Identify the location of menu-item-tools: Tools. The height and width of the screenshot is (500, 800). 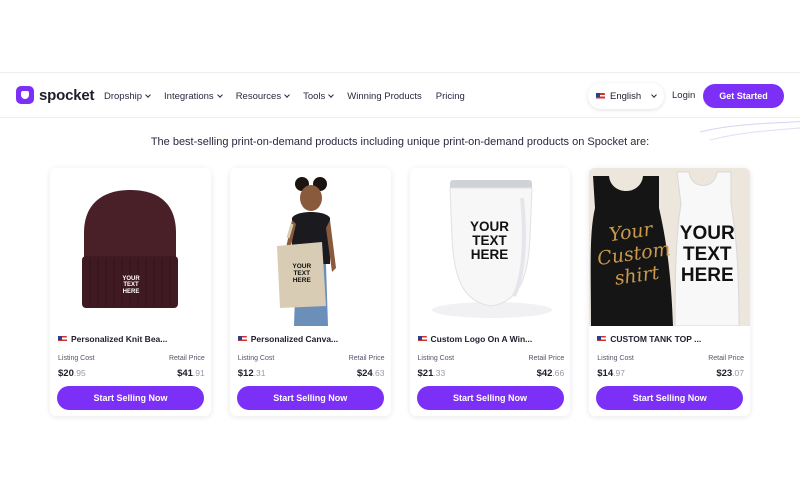
(319, 96).